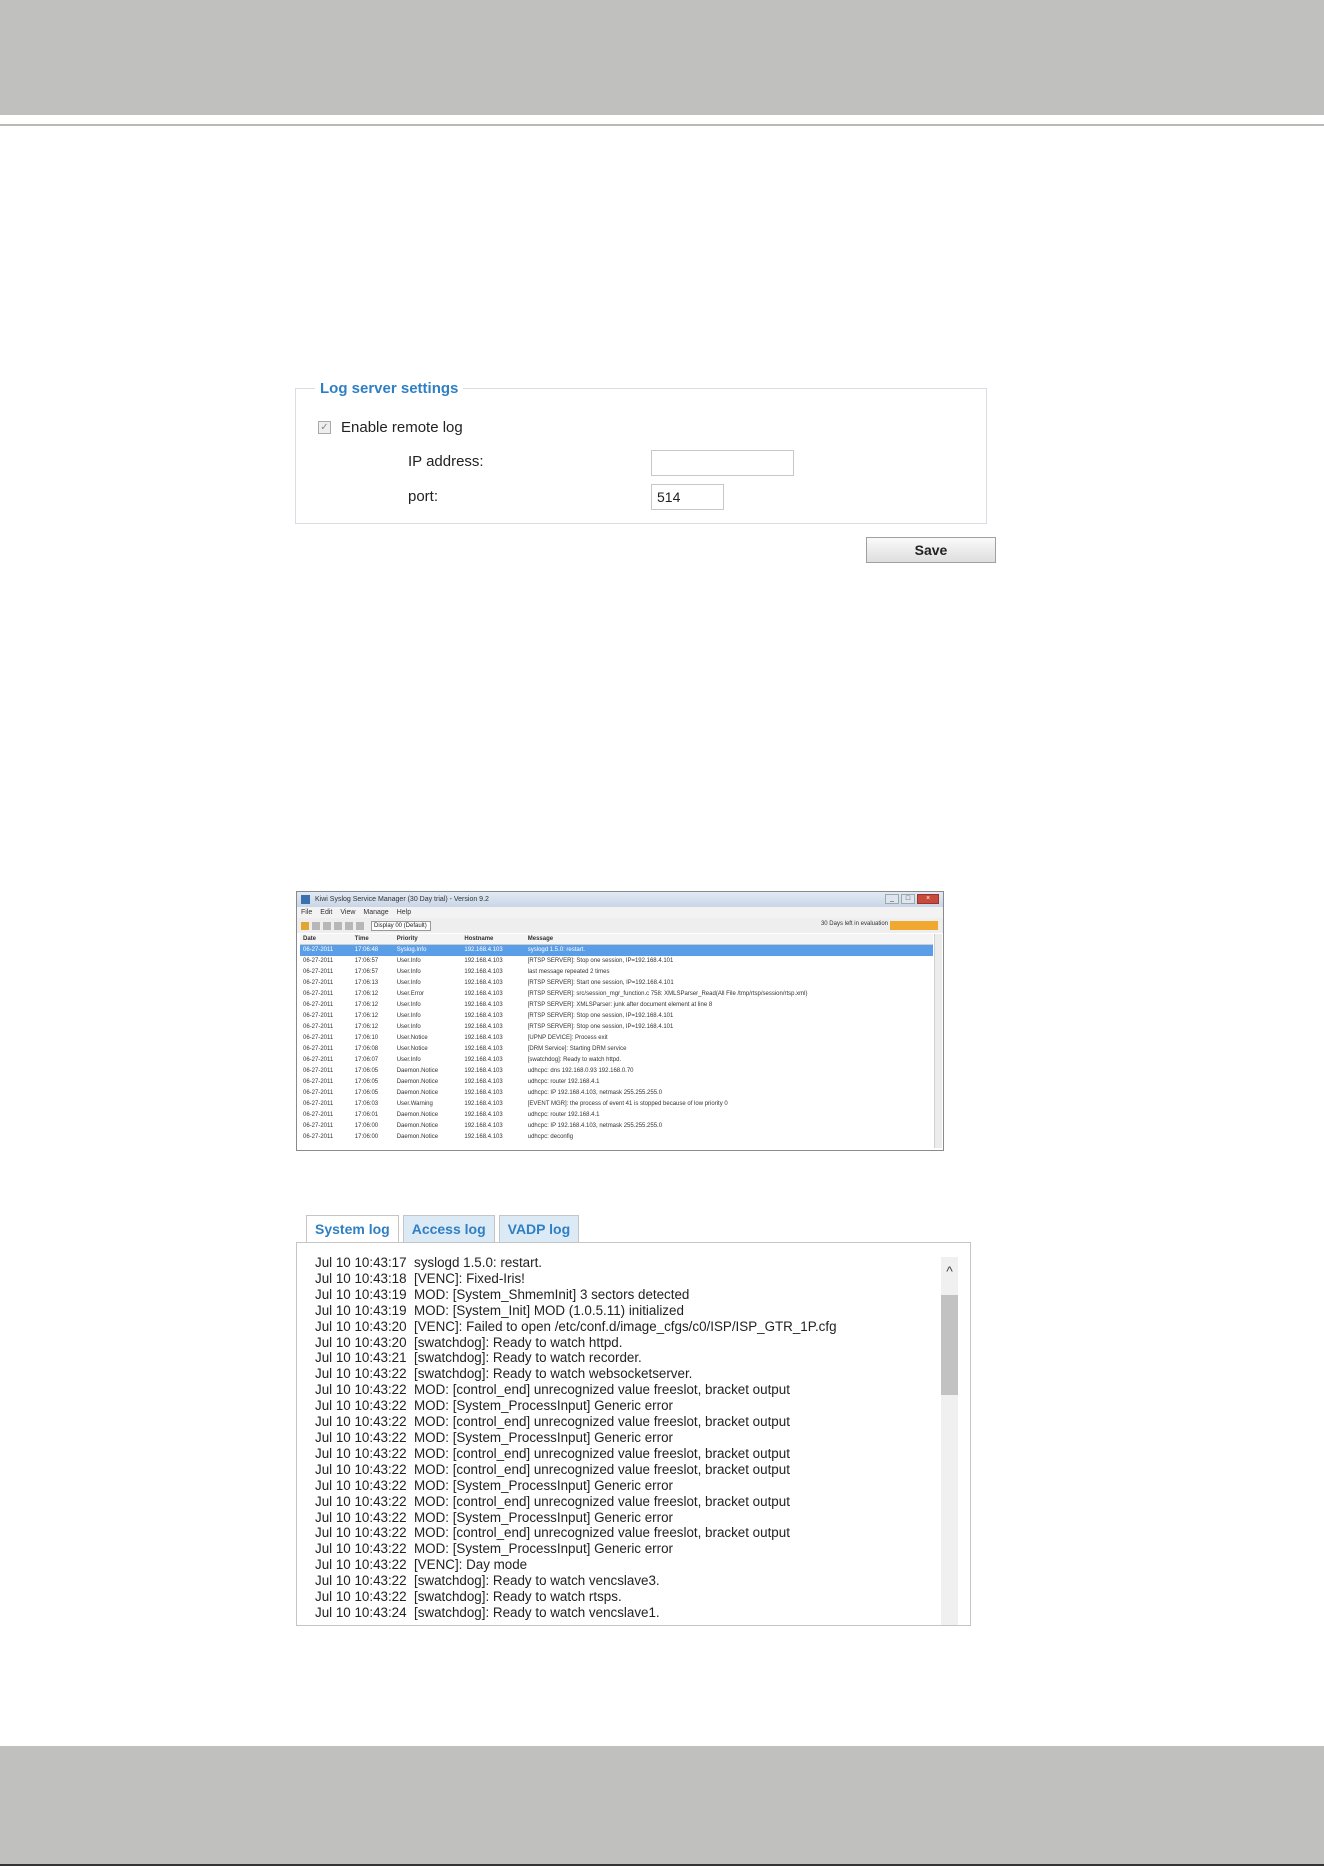 The height and width of the screenshot is (1872, 1324). What do you see at coordinates (539, 1229) in the screenshot?
I see `tab-vadp-log: VADP log` at bounding box center [539, 1229].